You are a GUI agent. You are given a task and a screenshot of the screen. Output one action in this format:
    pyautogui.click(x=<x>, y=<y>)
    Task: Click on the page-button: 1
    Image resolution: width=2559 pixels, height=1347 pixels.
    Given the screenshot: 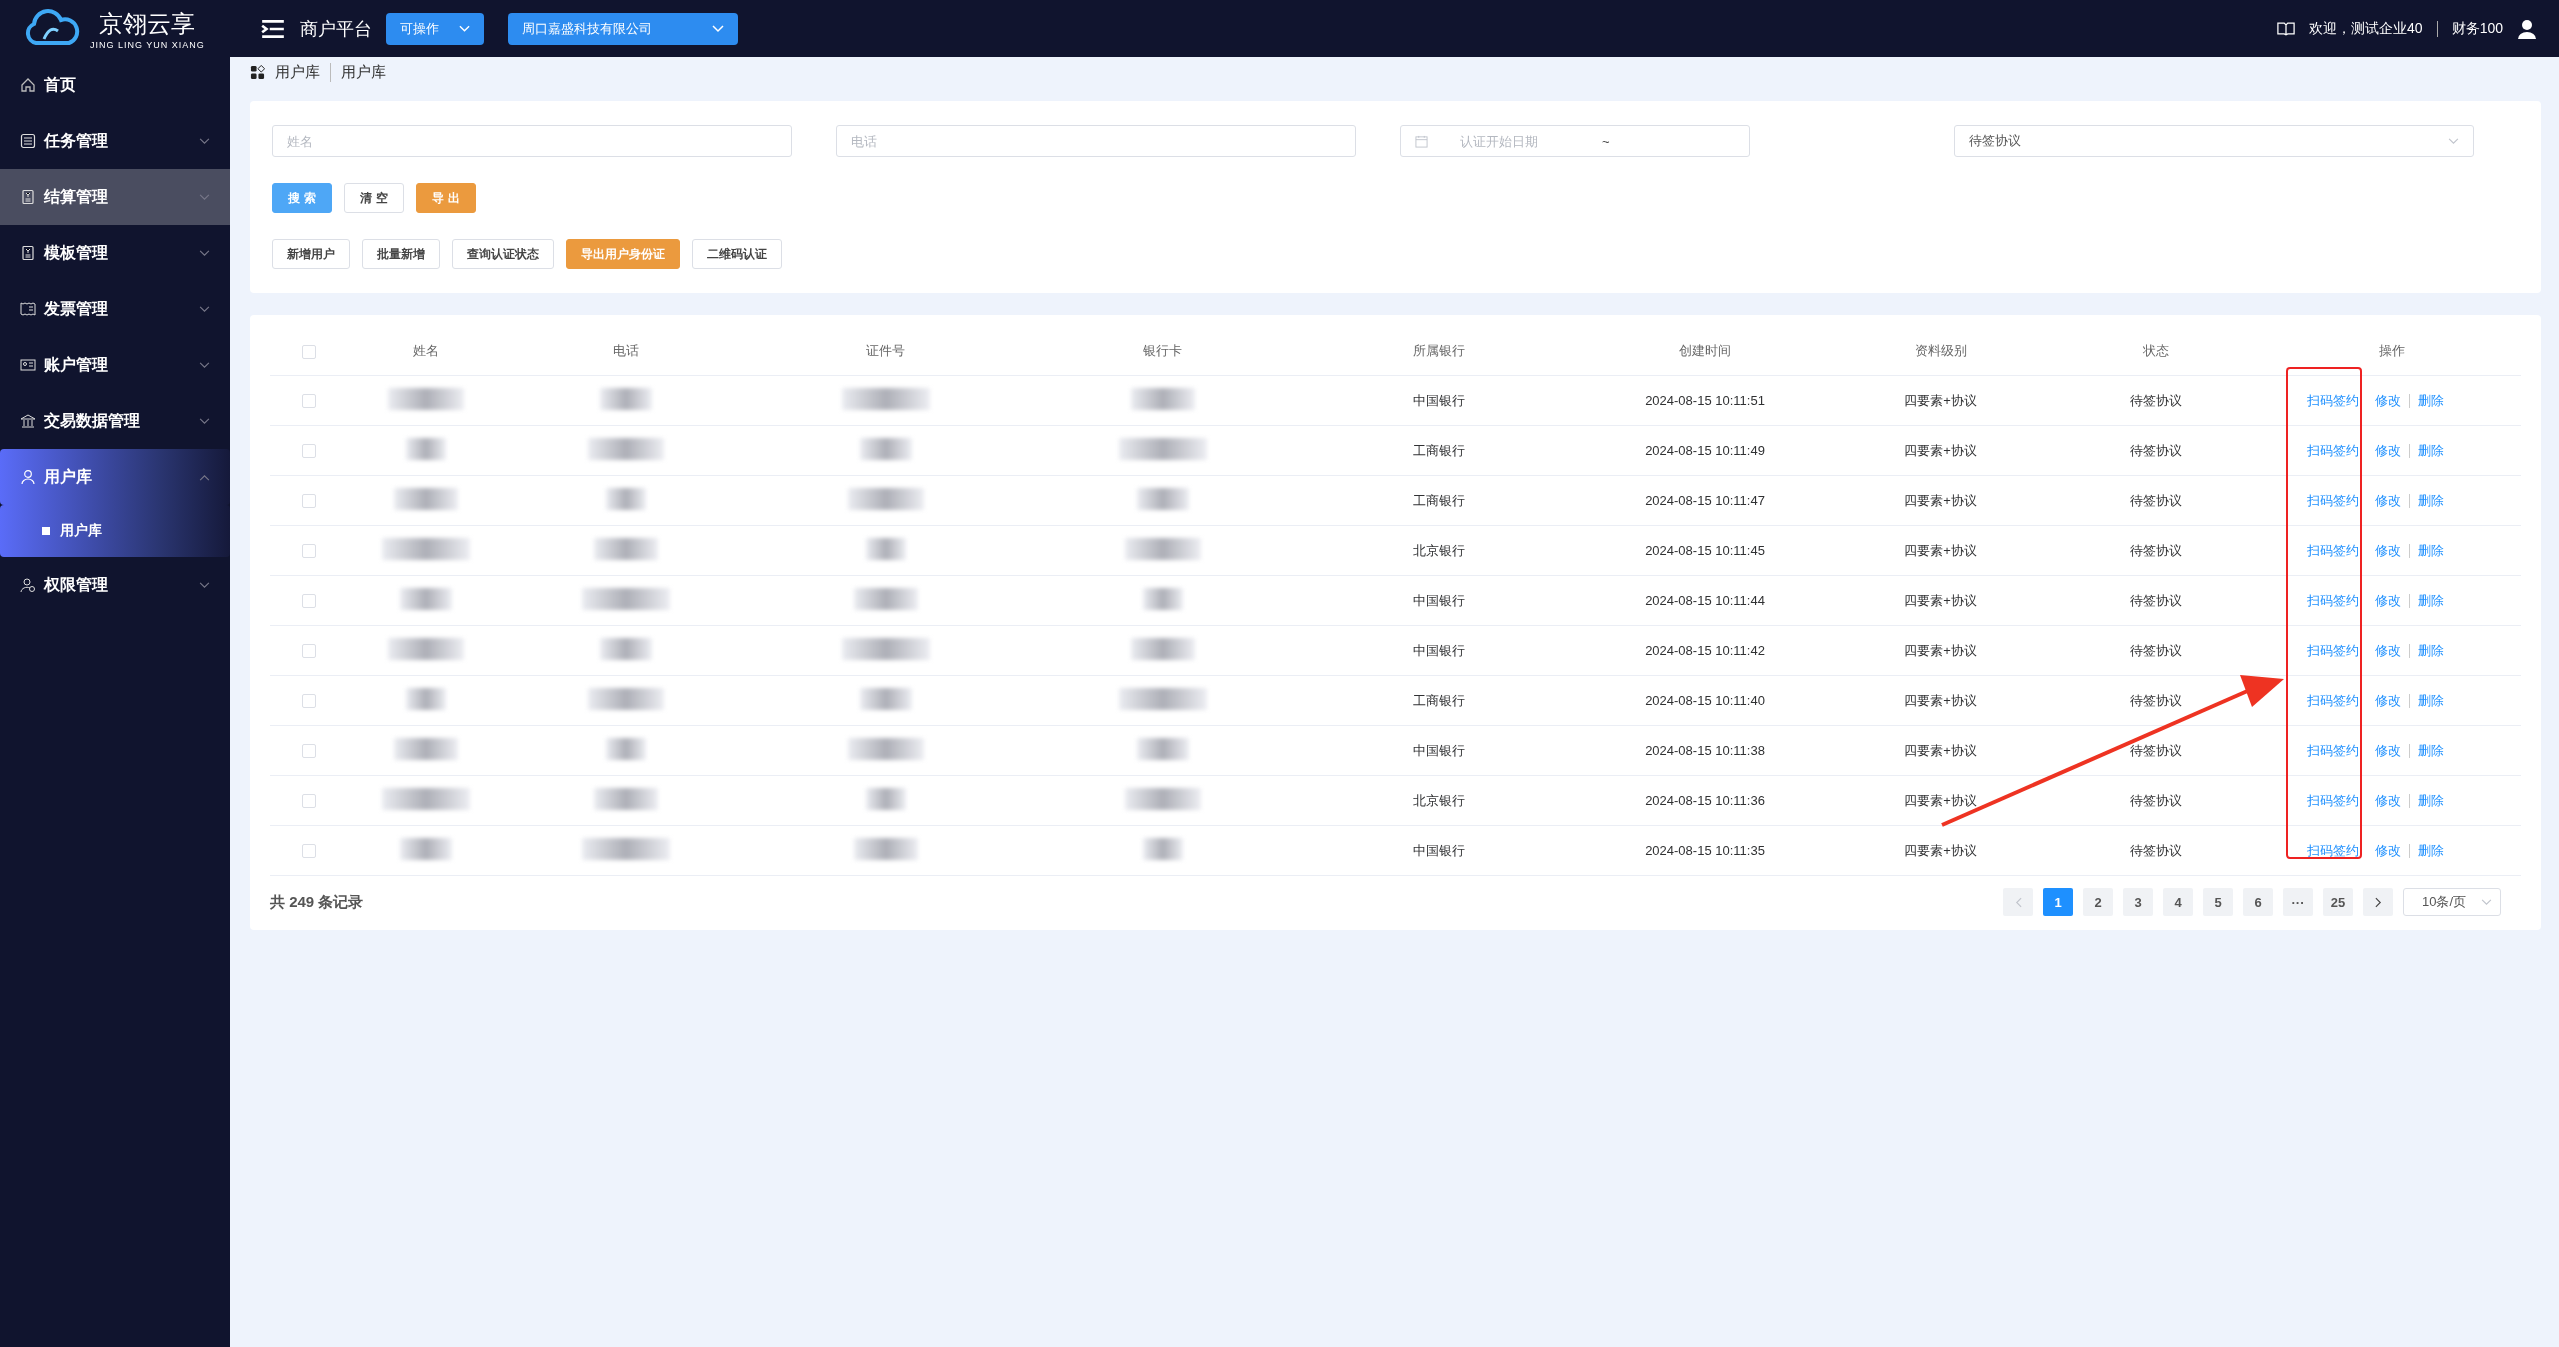 What is the action you would take?
    pyautogui.click(x=2058, y=902)
    